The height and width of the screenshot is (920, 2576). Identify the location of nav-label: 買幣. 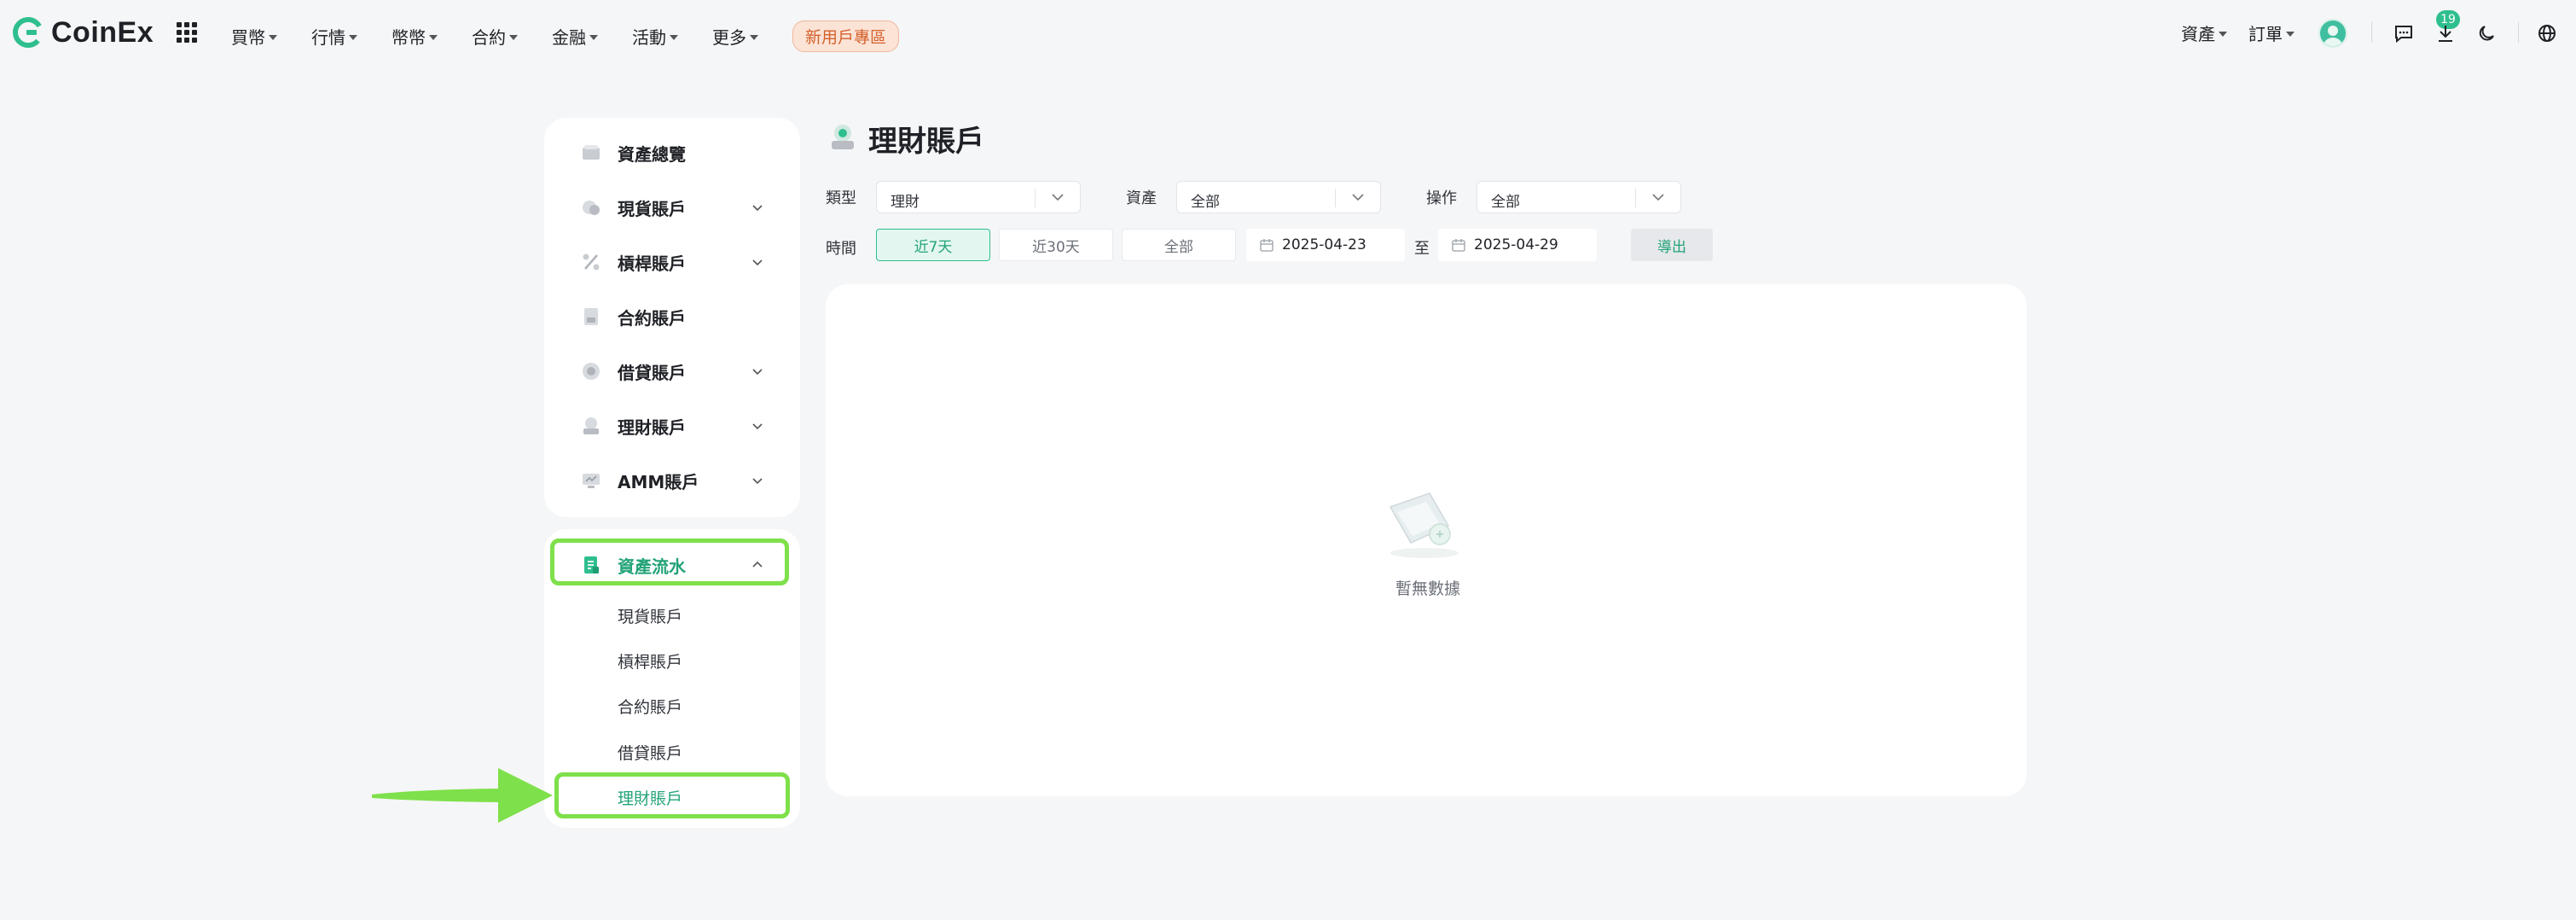
(248, 37).